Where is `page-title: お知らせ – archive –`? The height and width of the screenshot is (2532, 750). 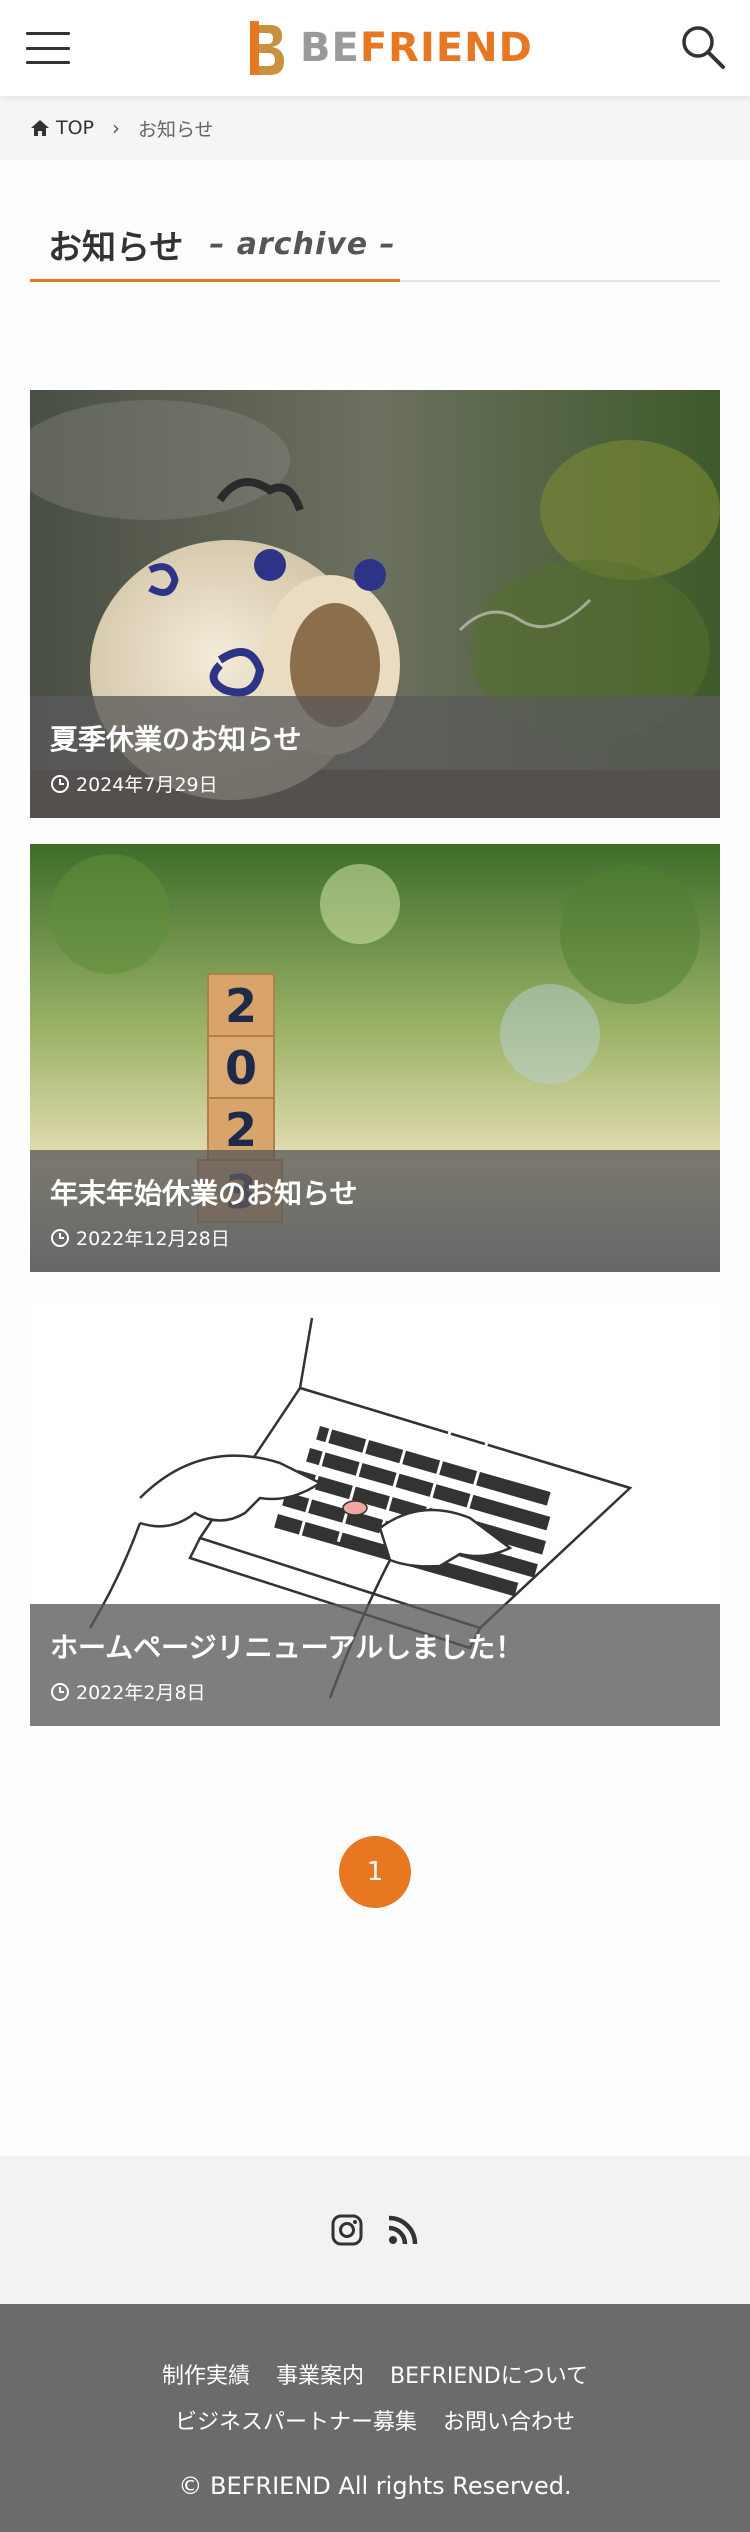 page-title: お知らせ – archive – is located at coordinates (215, 246).